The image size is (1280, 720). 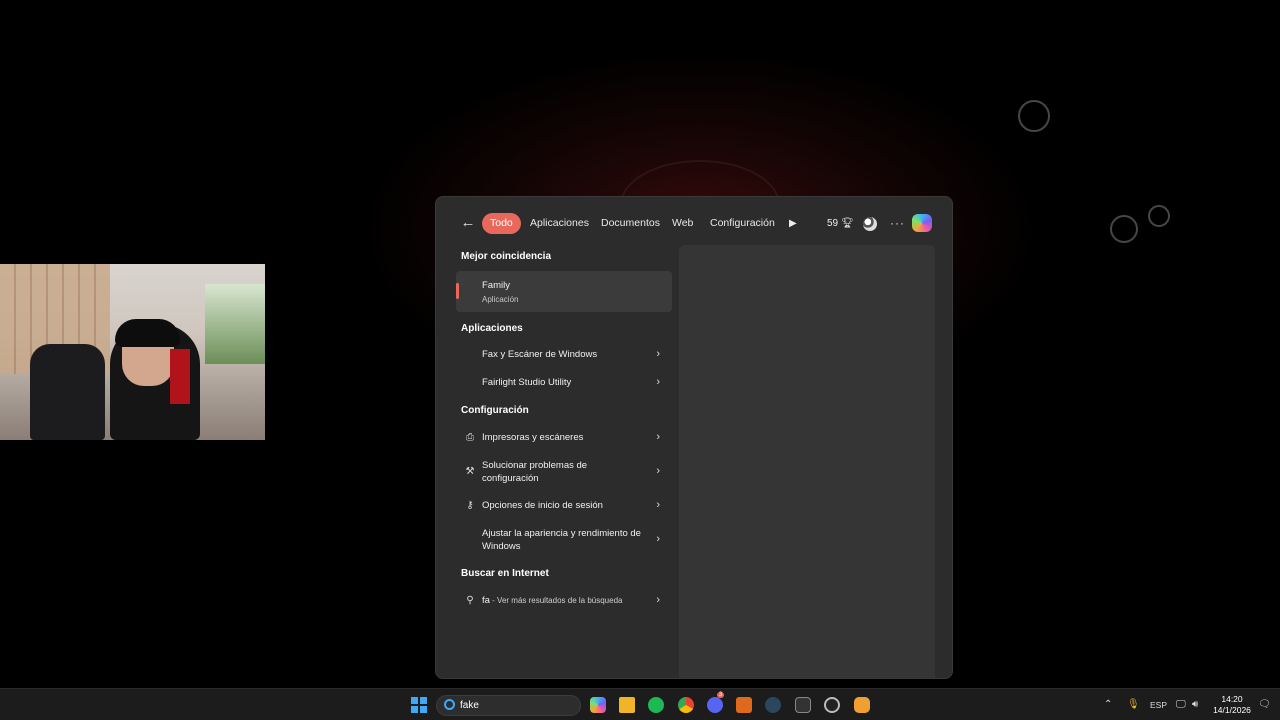 I want to click on burger-app-icon, so click(x=862, y=705).